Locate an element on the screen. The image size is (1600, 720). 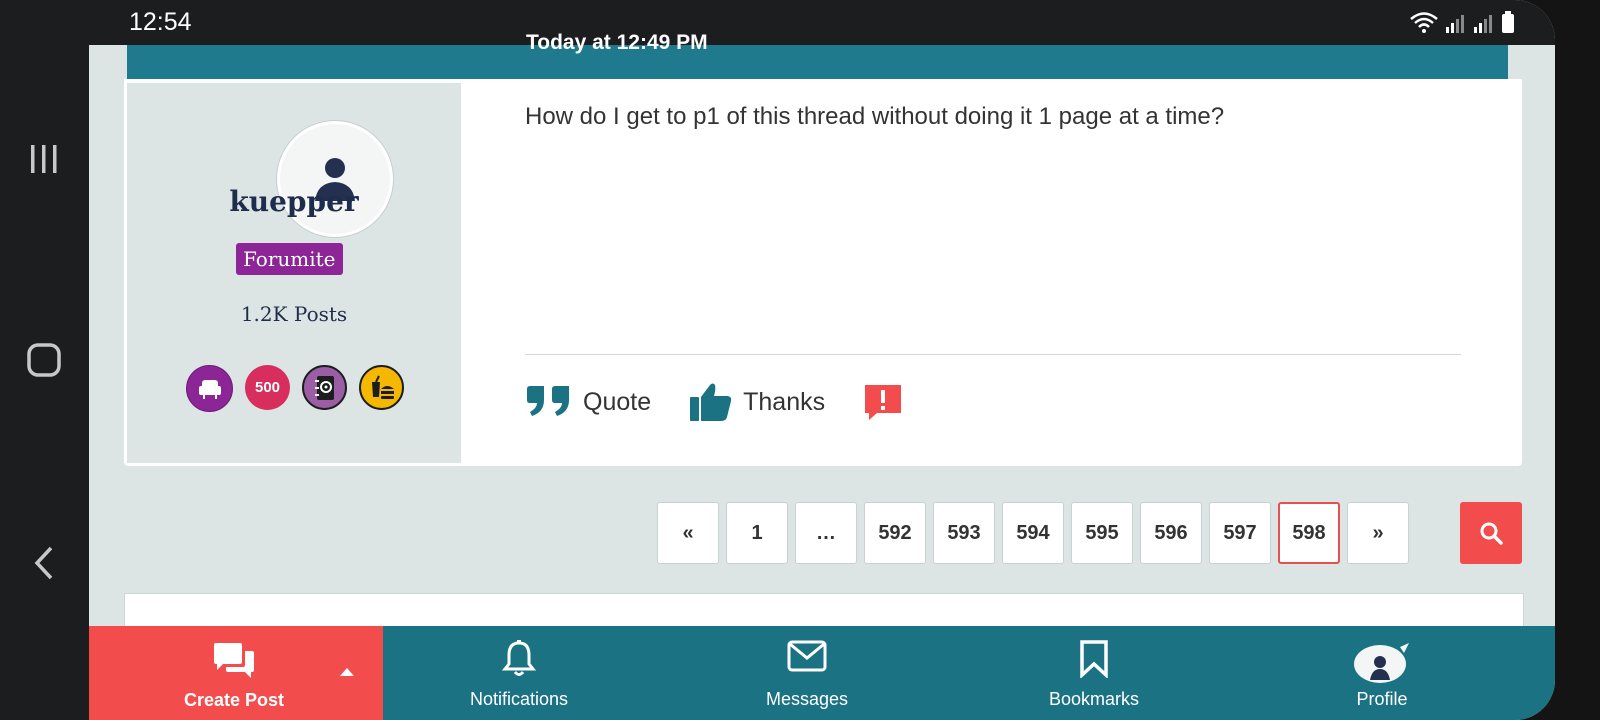
contact-book-icon is located at coordinates (324, 387).